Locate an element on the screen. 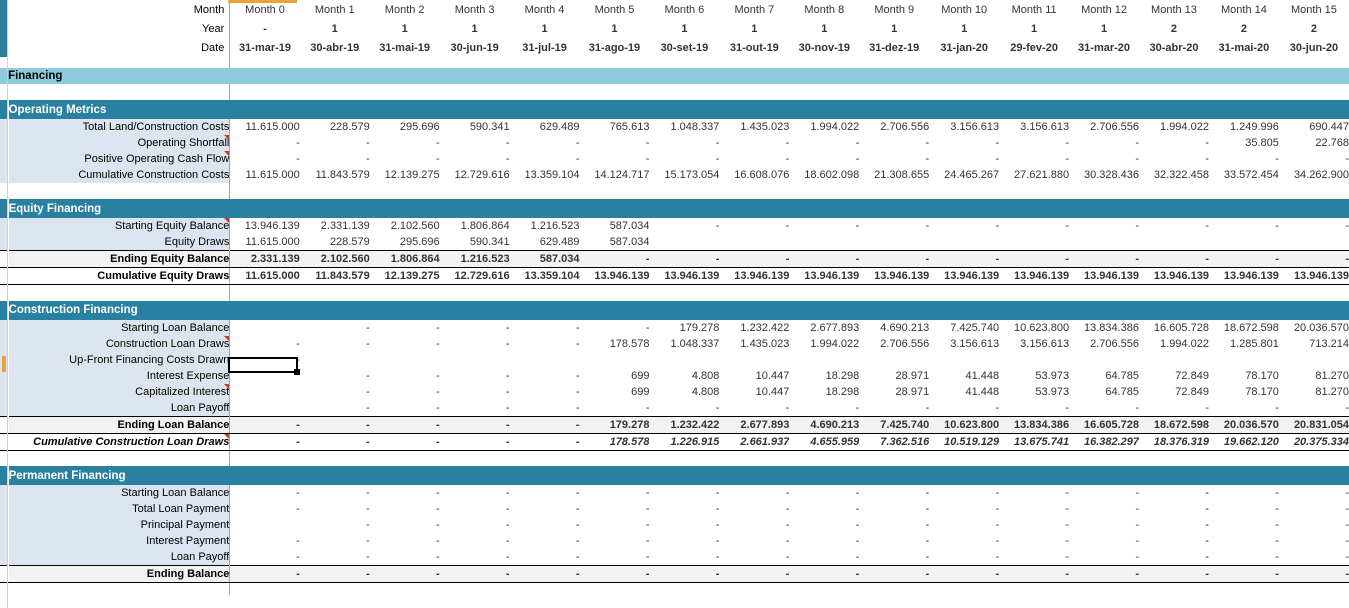 Image resolution: width=1349 pixels, height=608 pixels. data-cell: 16.605.728 is located at coordinates (1104, 424).